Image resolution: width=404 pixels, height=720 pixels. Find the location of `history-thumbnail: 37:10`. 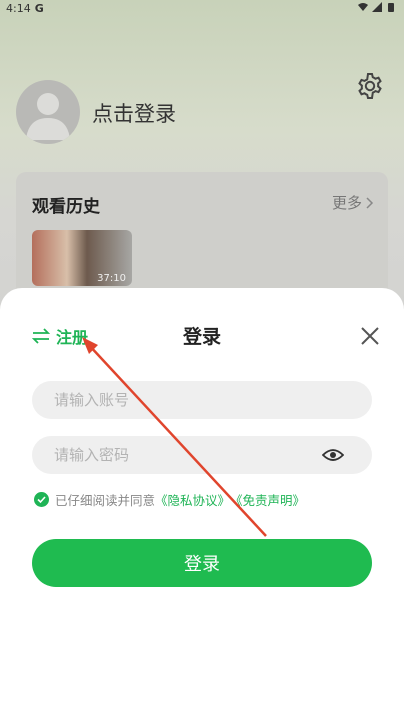

history-thumbnail: 37:10 is located at coordinates (82, 258).